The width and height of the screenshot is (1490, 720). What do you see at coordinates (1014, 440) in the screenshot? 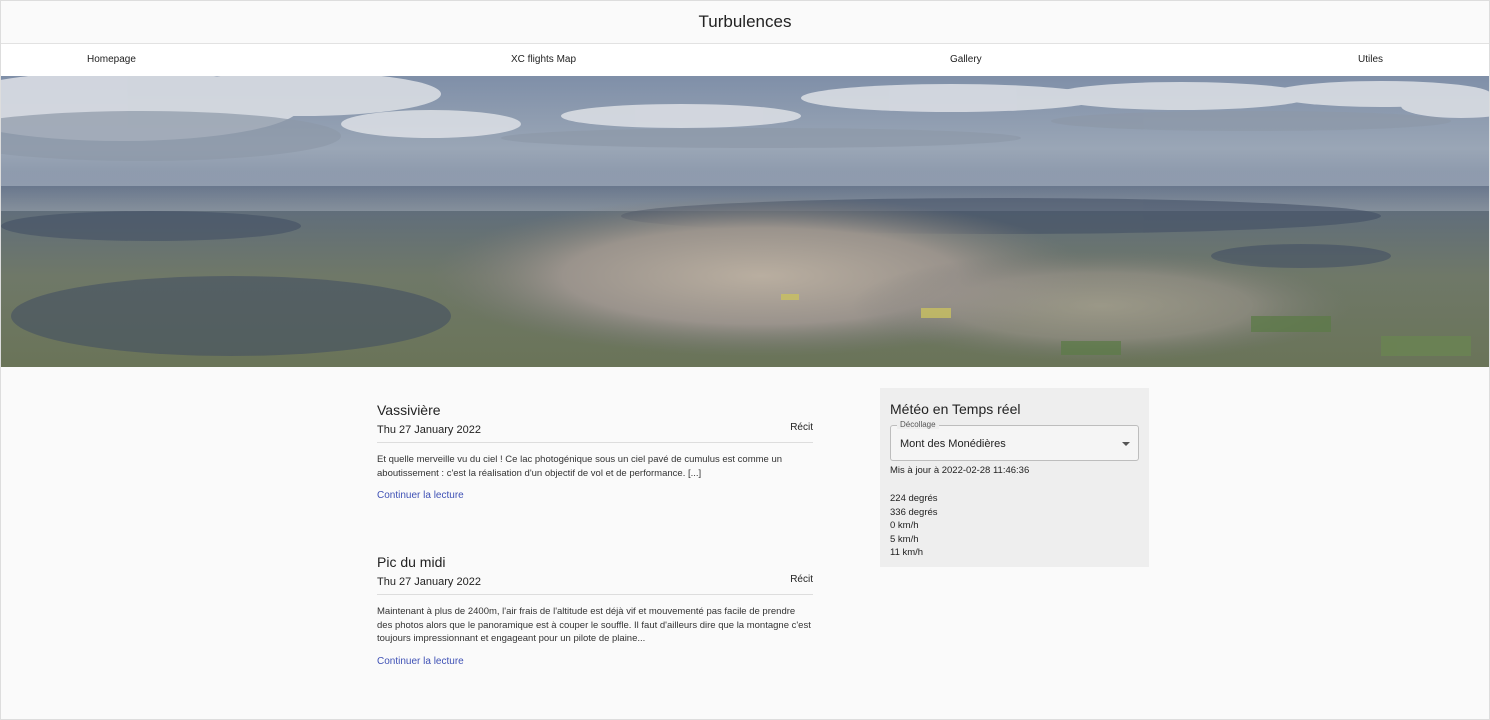
I see `takeoff-select: Décollage Mont des Monédières` at bounding box center [1014, 440].